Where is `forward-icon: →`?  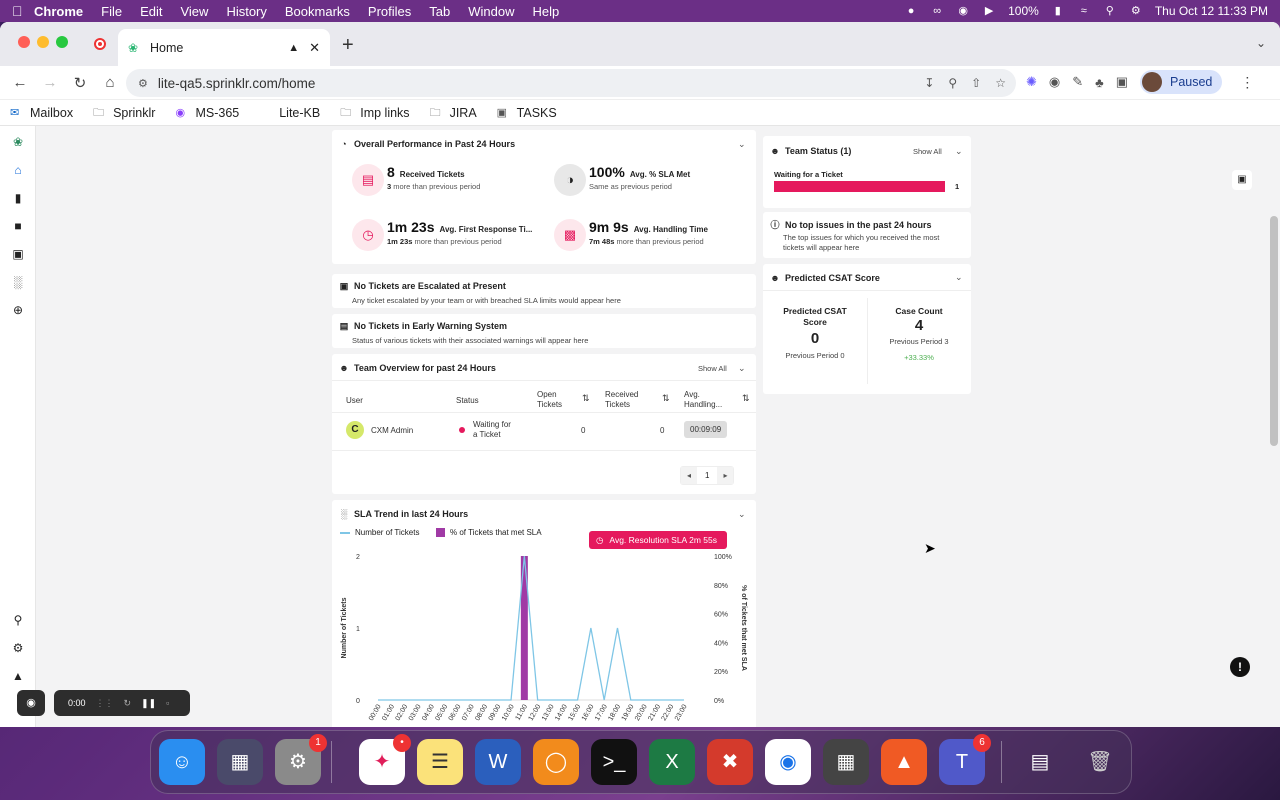 forward-icon: → is located at coordinates (50, 82).